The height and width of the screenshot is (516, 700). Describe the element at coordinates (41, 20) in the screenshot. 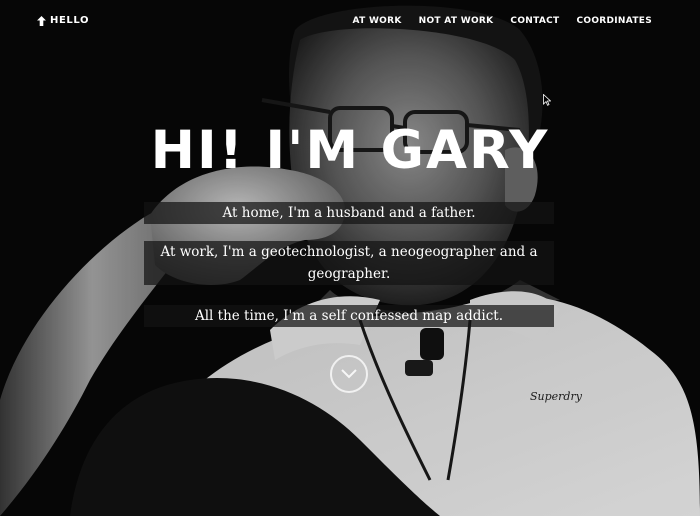

I see `arrow-up-icon` at that location.